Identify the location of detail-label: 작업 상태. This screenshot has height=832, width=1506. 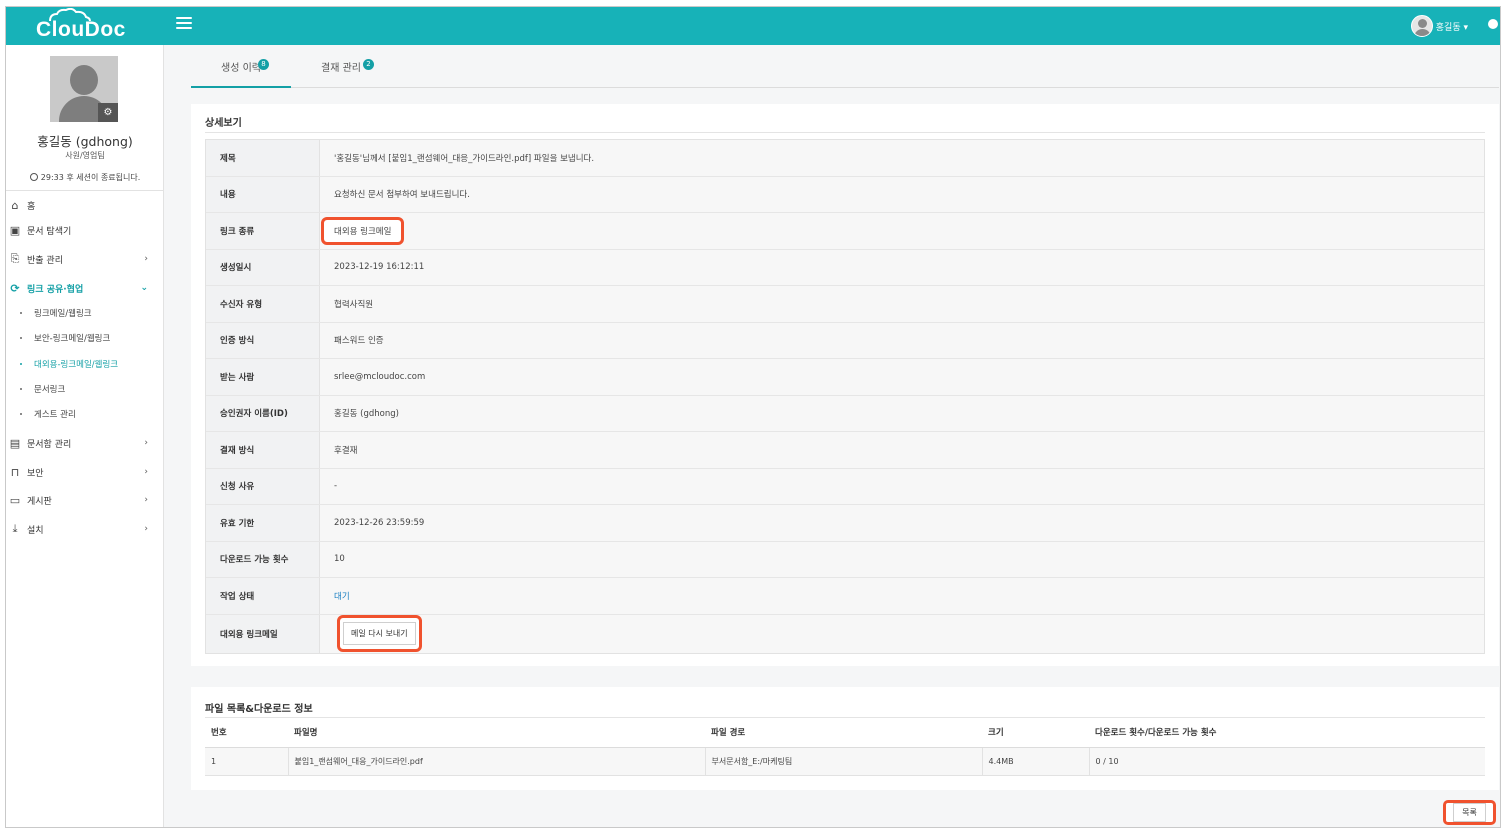
(263, 596).